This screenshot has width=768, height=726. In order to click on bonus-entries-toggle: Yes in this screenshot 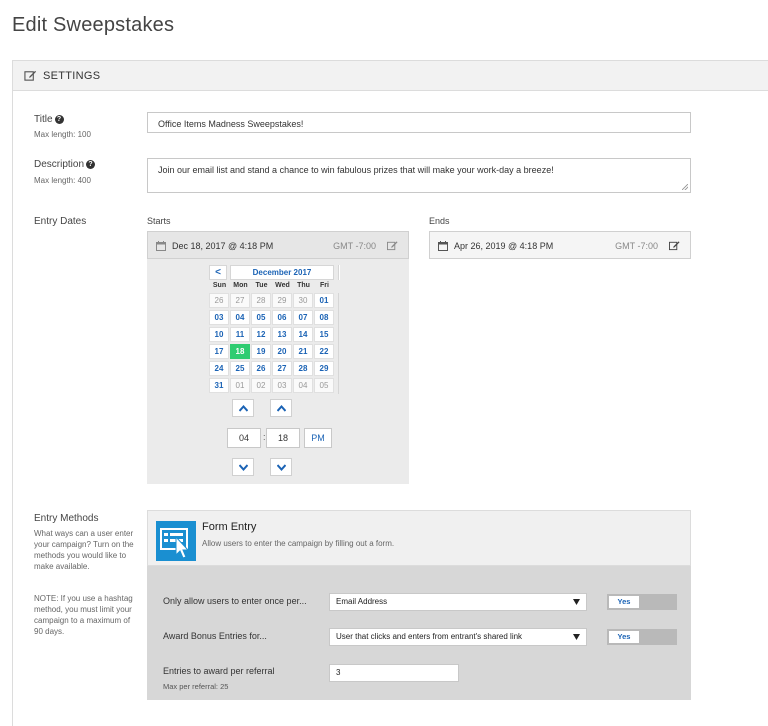, I will do `click(642, 637)`.